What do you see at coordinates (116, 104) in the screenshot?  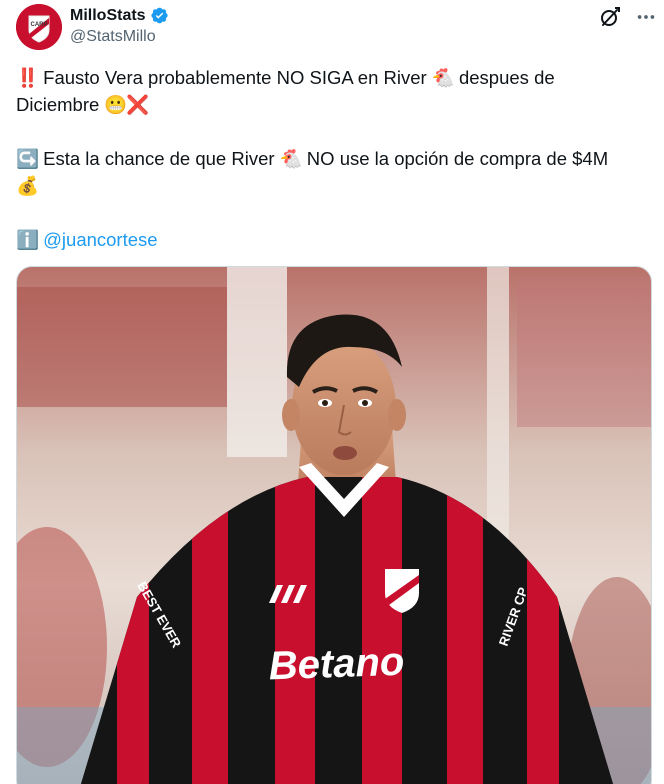 I see `grimacing-emoji: 😬` at bounding box center [116, 104].